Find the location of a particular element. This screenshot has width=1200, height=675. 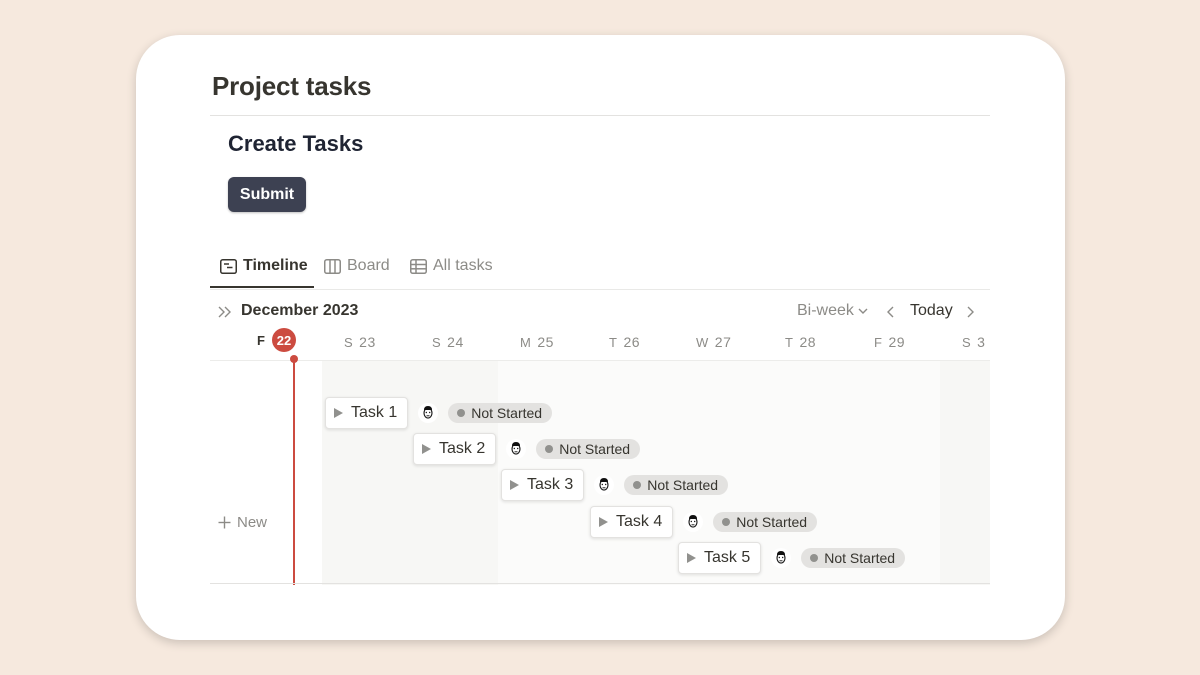

day-label: S 24 is located at coordinates (448, 342).